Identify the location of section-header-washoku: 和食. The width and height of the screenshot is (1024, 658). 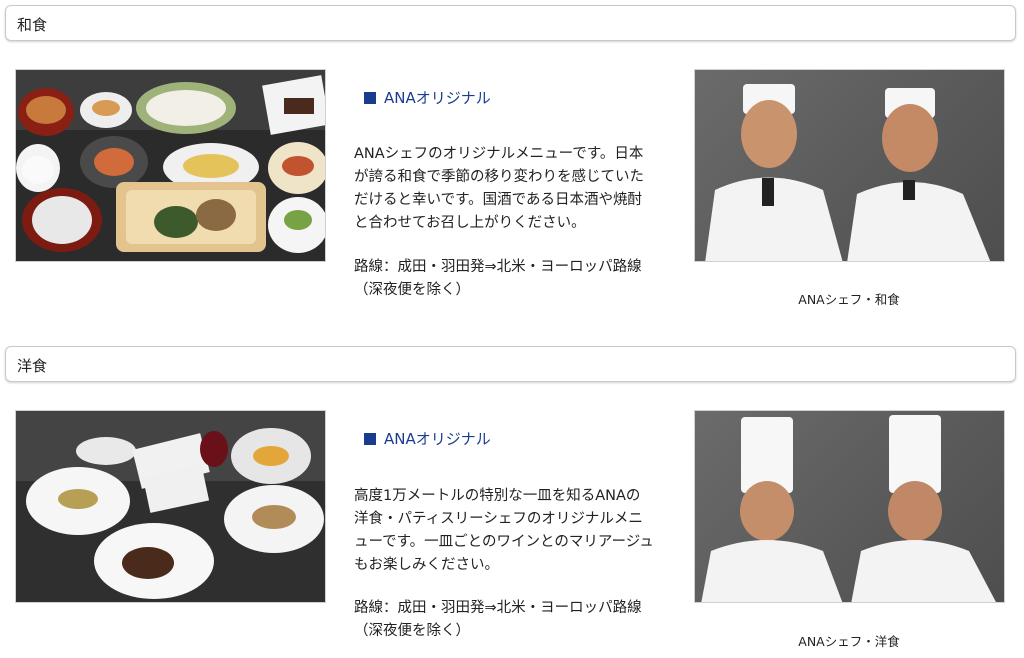
(510, 23).